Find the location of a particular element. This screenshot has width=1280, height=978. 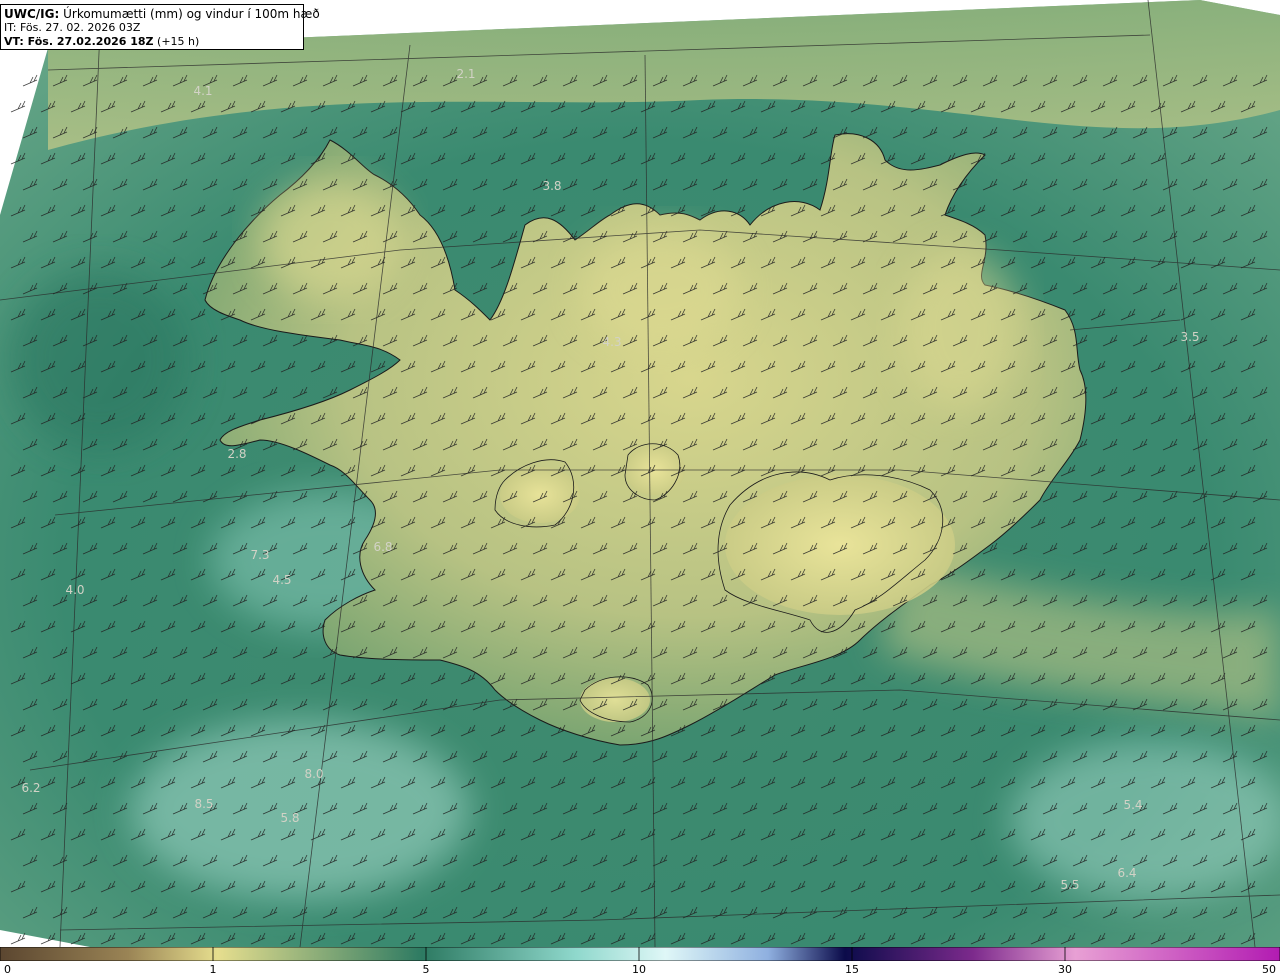

precip-value-label: 2.8 is located at coordinates (236, 454).